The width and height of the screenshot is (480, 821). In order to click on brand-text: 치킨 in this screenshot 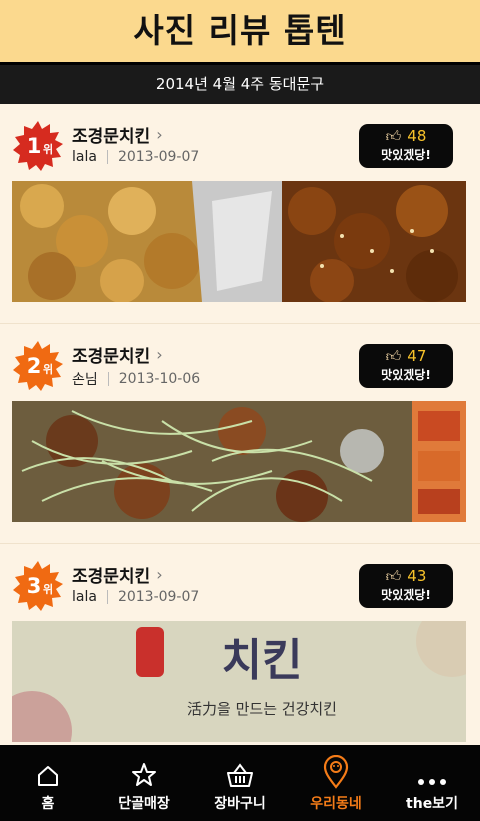, I will do `click(262, 660)`.